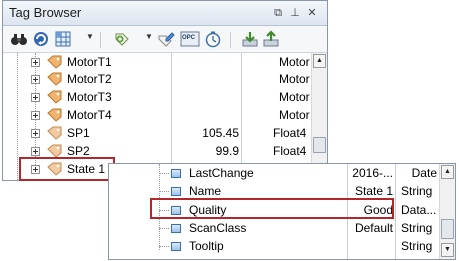 Image resolution: width=459 pixels, height=261 pixels. Describe the element at coordinates (250, 39) in the screenshot. I see `import-icon` at that location.